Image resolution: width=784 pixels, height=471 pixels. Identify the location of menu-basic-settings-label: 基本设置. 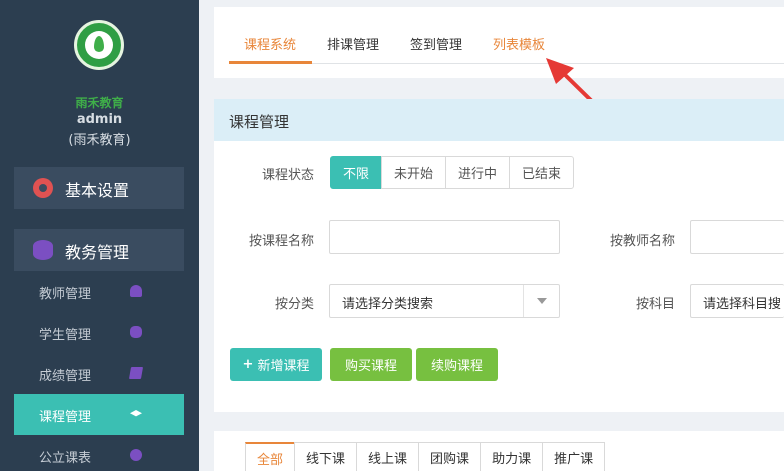
(97, 190).